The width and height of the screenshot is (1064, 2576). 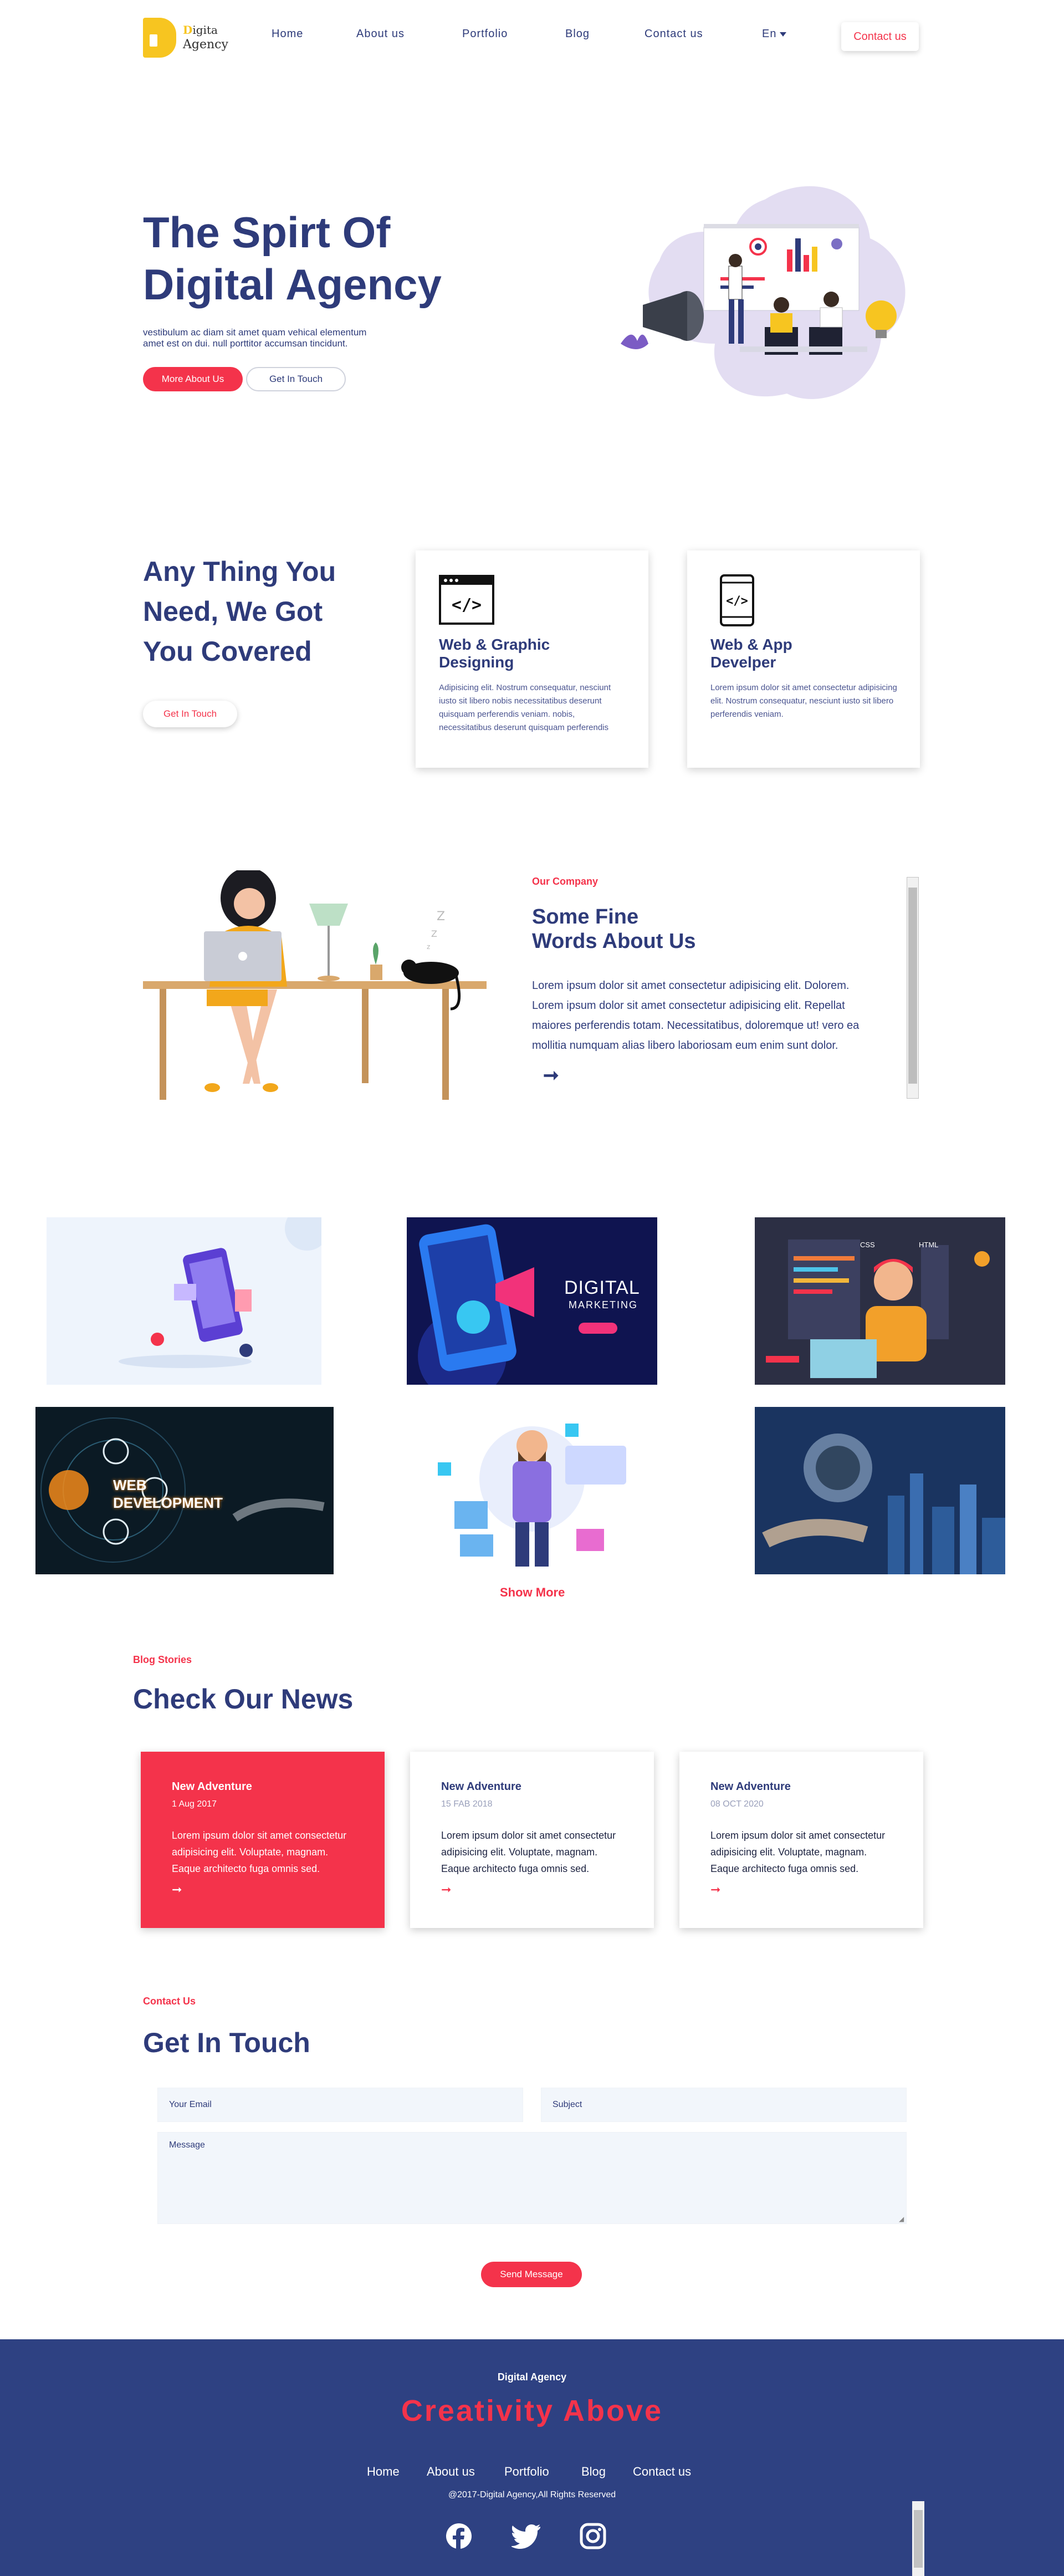 I want to click on about-arrow-button: ➞, so click(x=551, y=1075).